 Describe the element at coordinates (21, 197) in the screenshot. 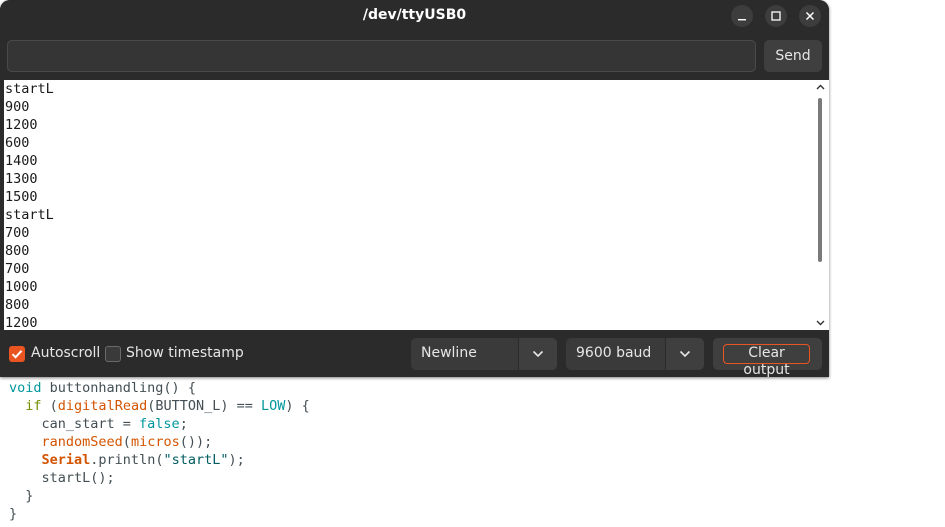

I see `output-line: 1500` at that location.